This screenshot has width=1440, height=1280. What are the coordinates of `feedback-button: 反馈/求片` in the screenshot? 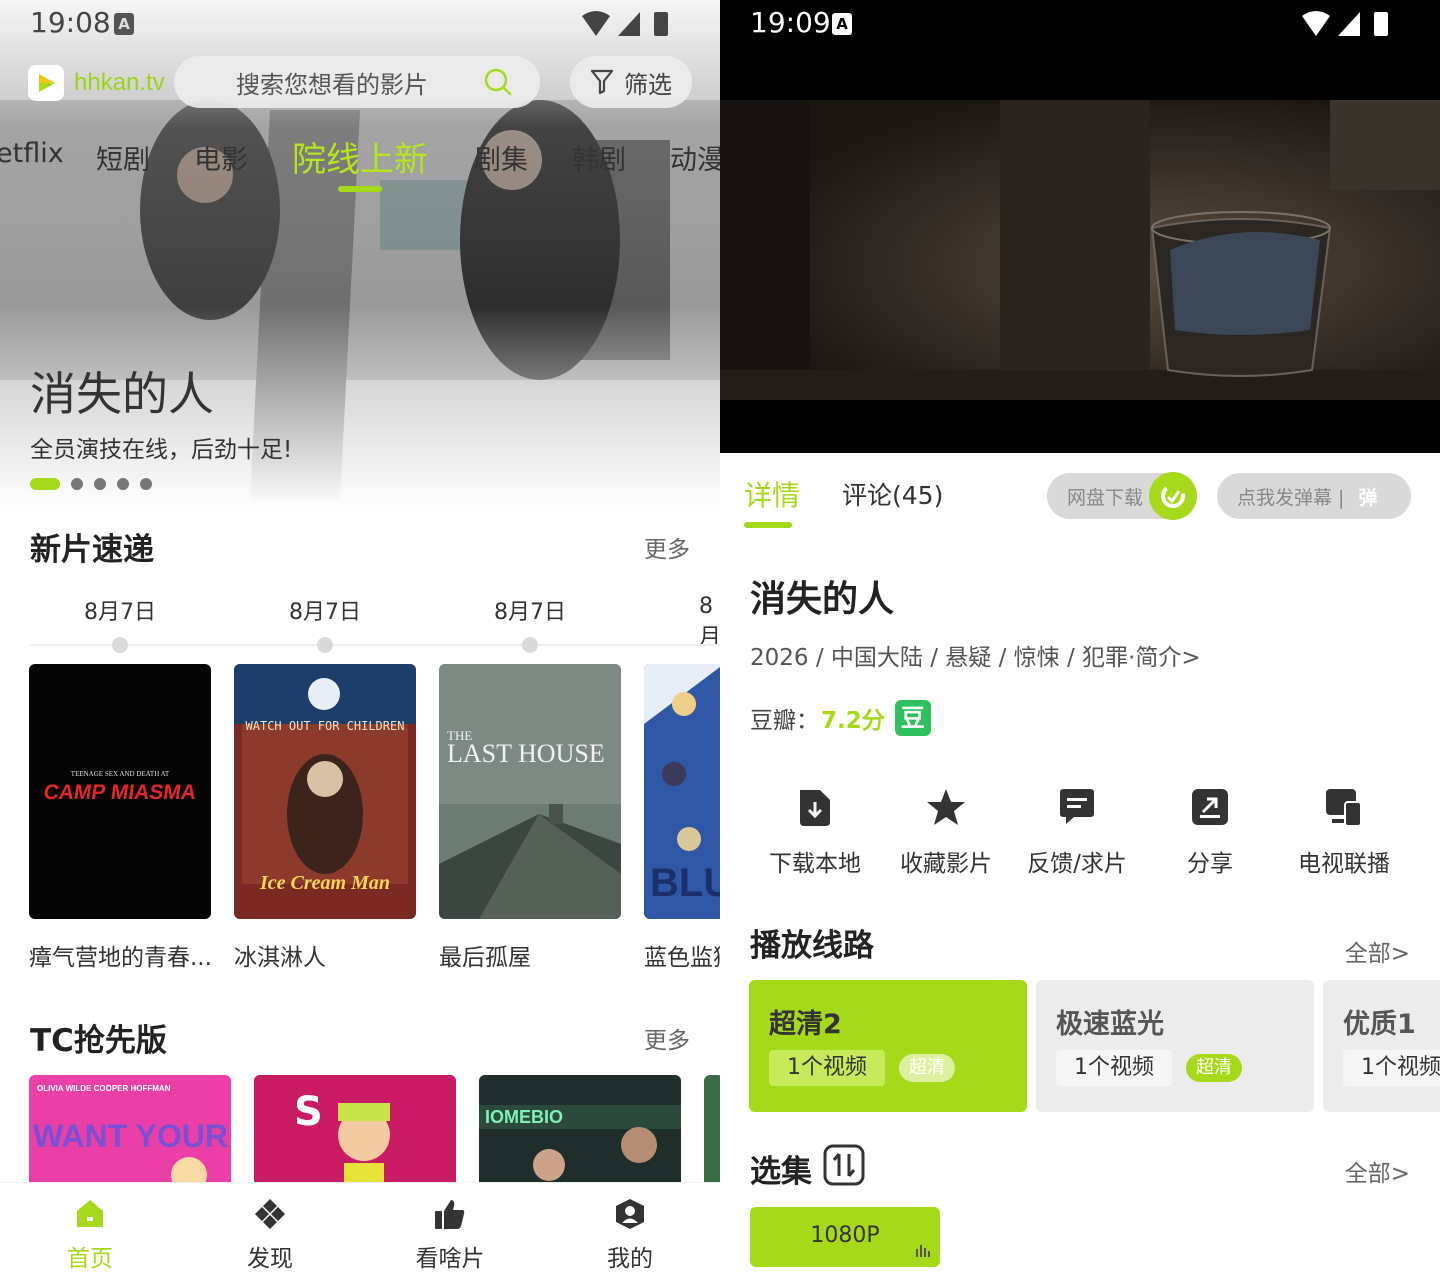 It's located at (1077, 832).